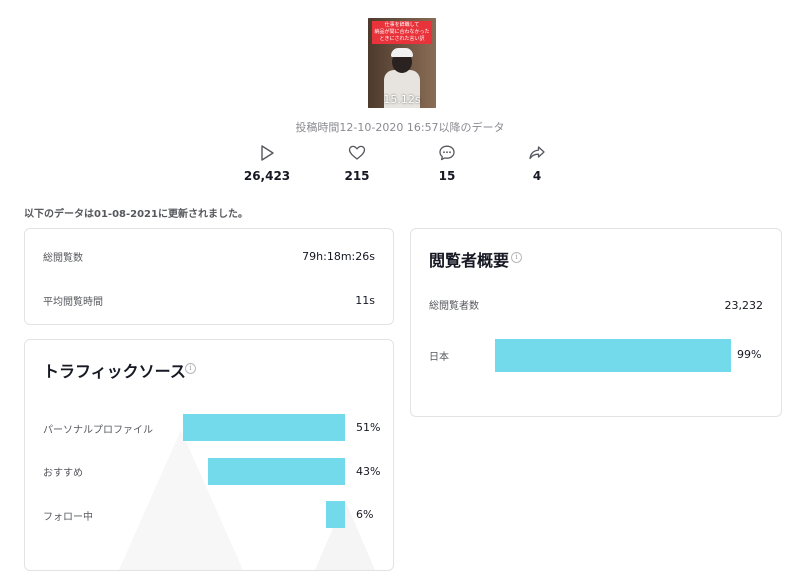 Image resolution: width=800 pixels, height=583 pixels. Describe the element at coordinates (338, 256) in the screenshot. I see `total-play-time-value: 79h:18m:26s` at that location.